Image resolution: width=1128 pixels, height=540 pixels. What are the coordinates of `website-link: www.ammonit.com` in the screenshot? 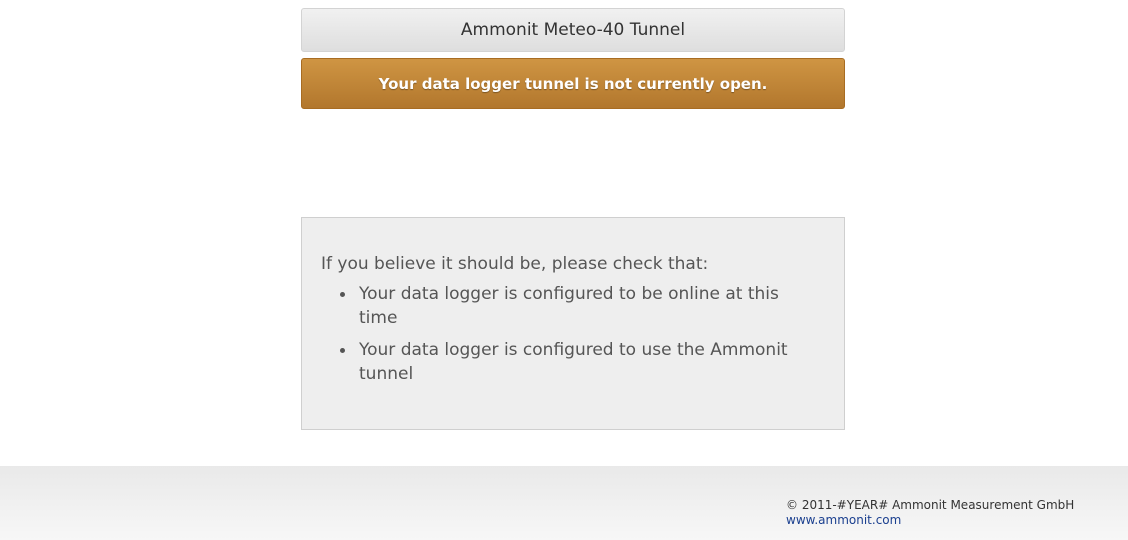 It's located at (930, 520).